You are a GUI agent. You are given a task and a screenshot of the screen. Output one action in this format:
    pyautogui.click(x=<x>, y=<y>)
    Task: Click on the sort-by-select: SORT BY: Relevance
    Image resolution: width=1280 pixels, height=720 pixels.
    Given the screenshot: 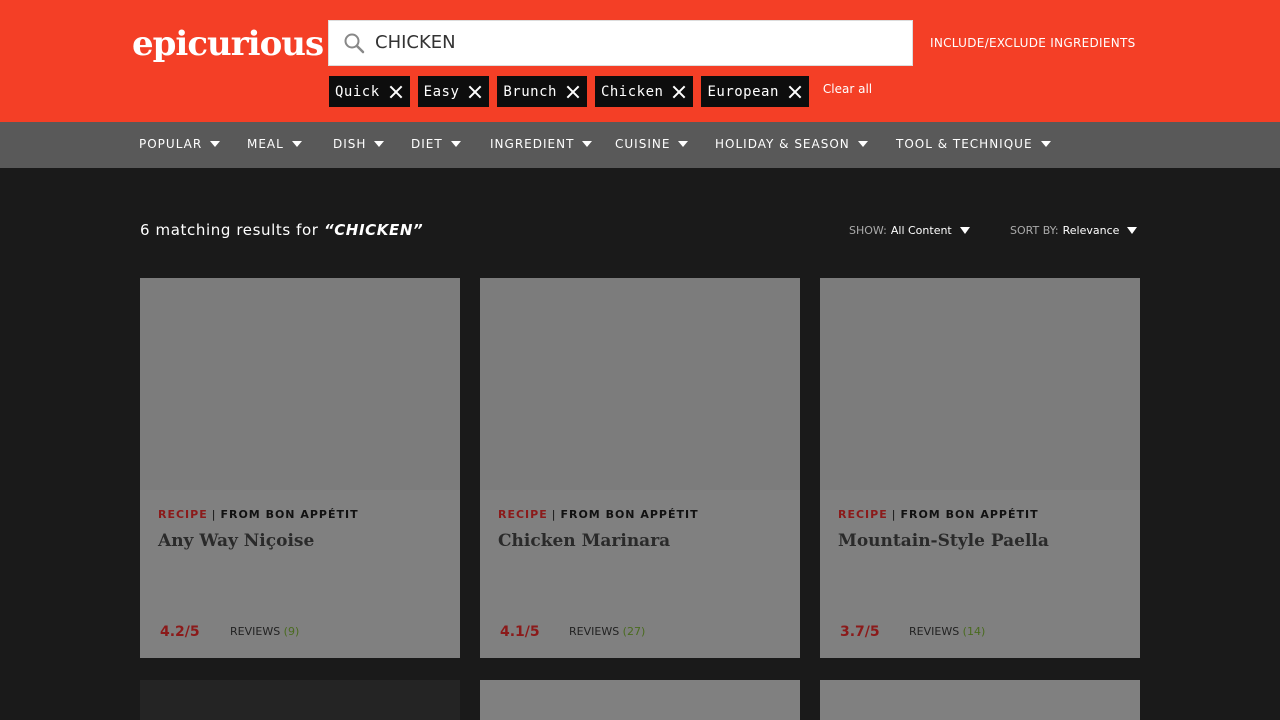 What is the action you would take?
    pyautogui.click(x=1074, y=230)
    